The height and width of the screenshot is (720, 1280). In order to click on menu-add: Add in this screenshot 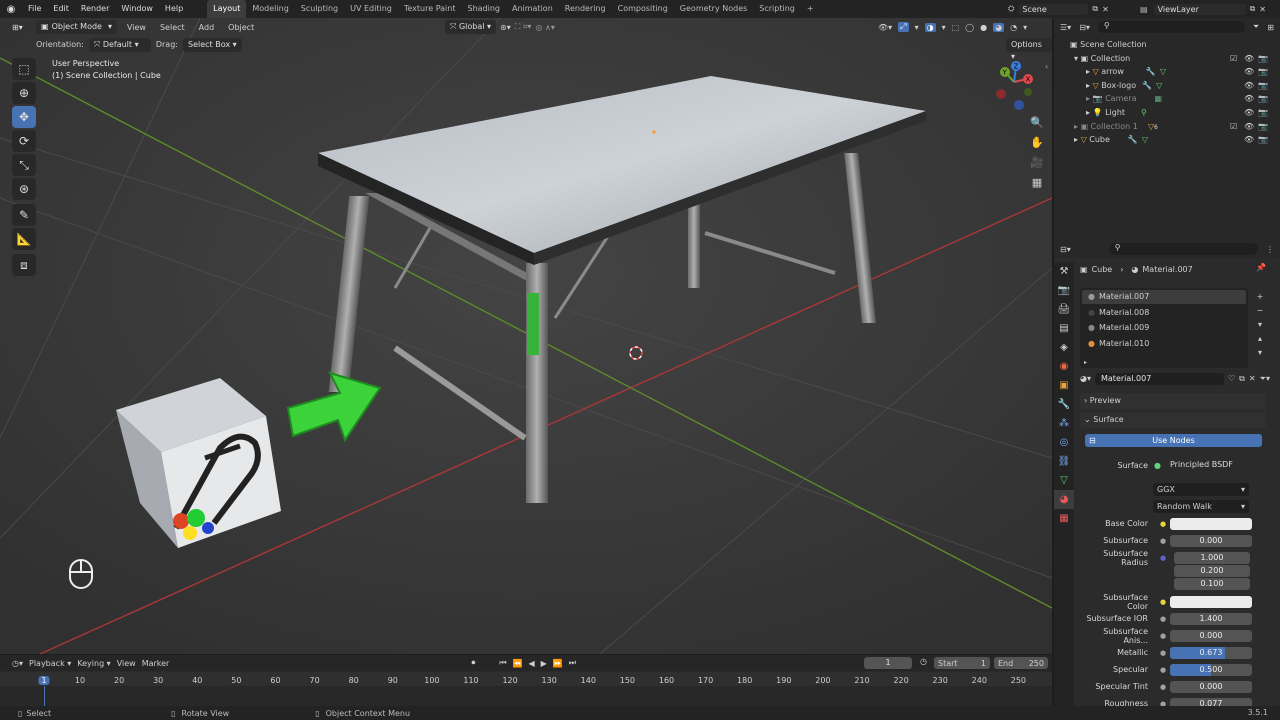, I will do `click(207, 27)`.